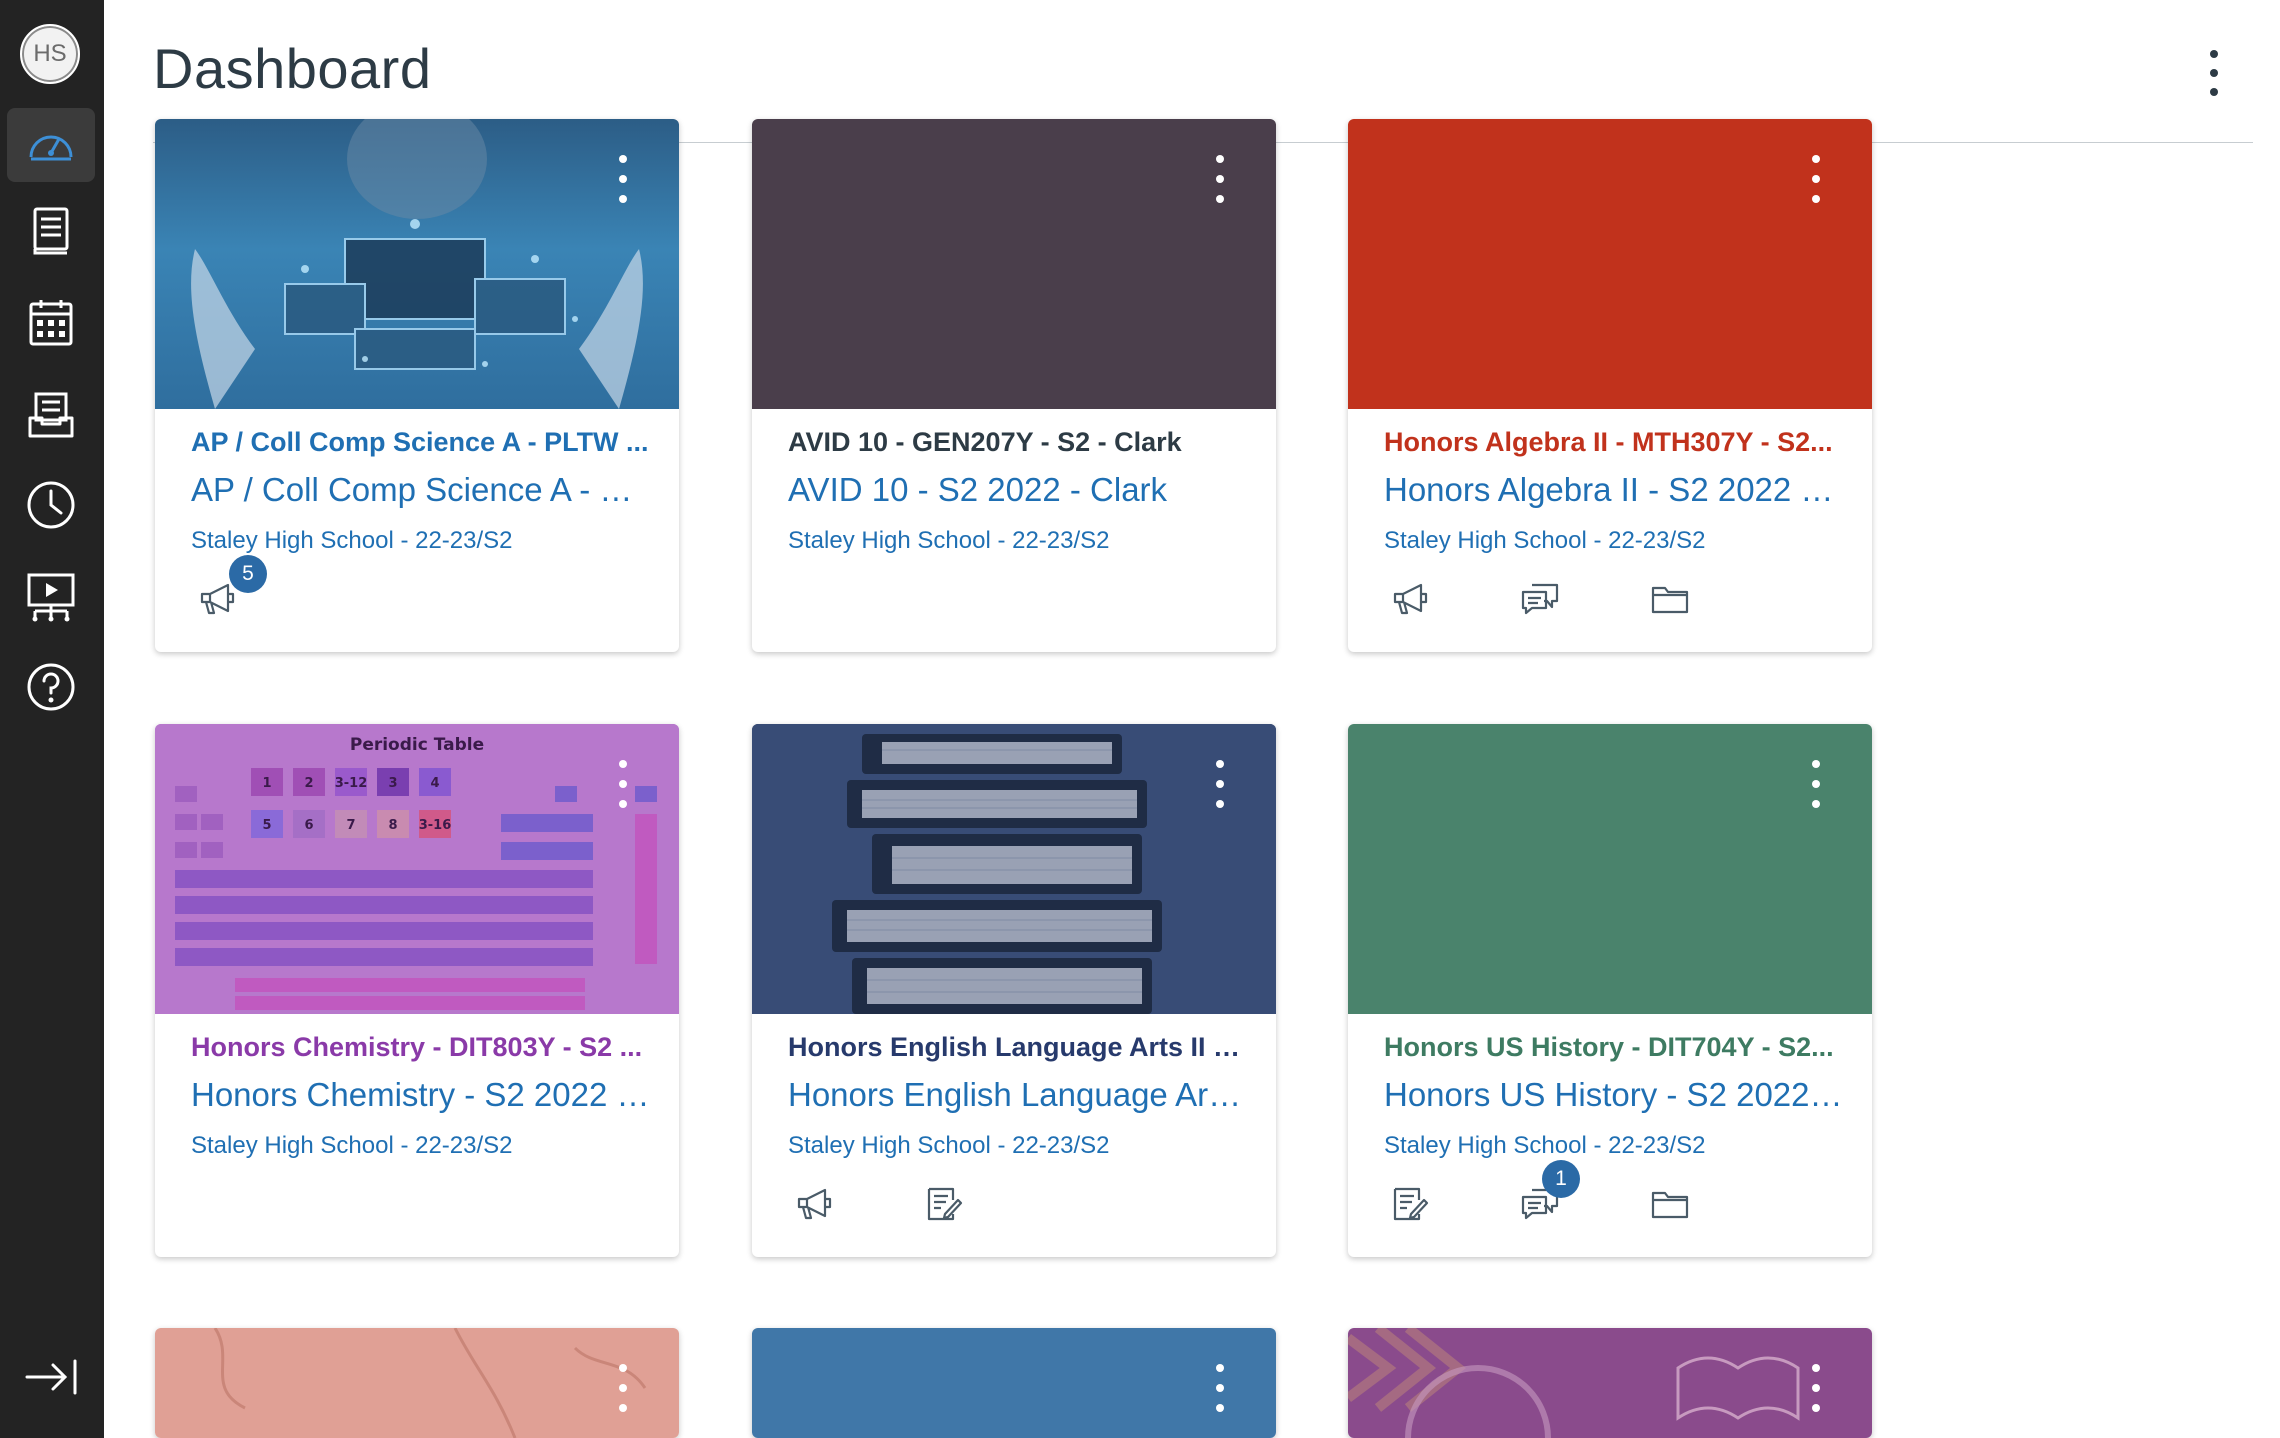 This screenshot has height=1438, width=2280. I want to click on map-image, so click(430, 1383).